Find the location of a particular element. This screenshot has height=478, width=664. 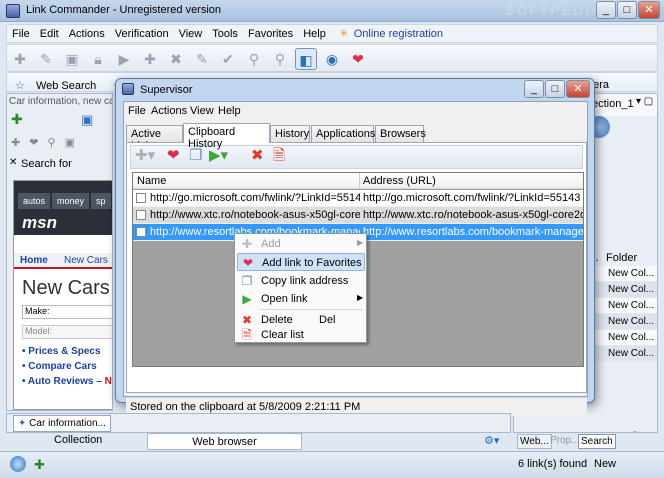

sup-menu-actions: Actions is located at coordinates (169, 111).